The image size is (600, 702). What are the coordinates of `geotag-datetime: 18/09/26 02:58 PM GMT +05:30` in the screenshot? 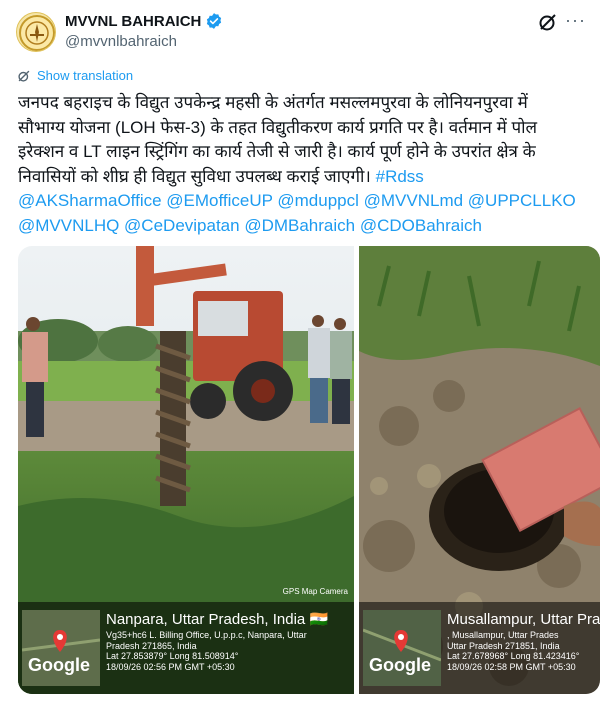 It's located at (511, 666).